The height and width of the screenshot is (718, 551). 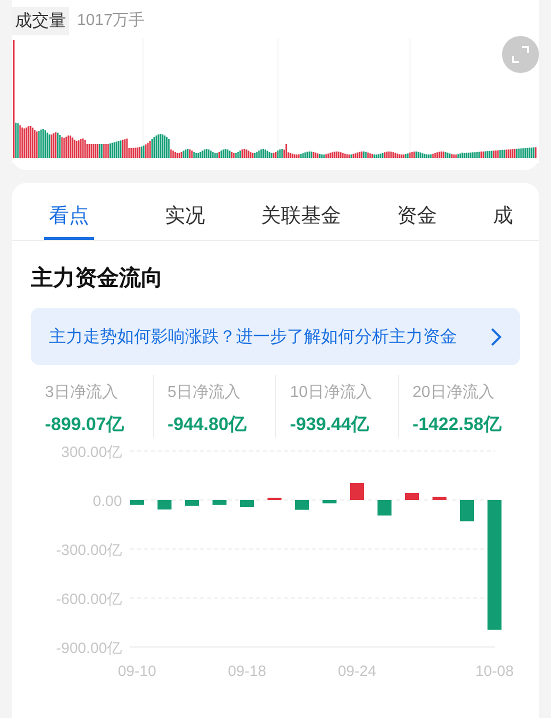 I want to click on tab: 资金, so click(x=417, y=211).